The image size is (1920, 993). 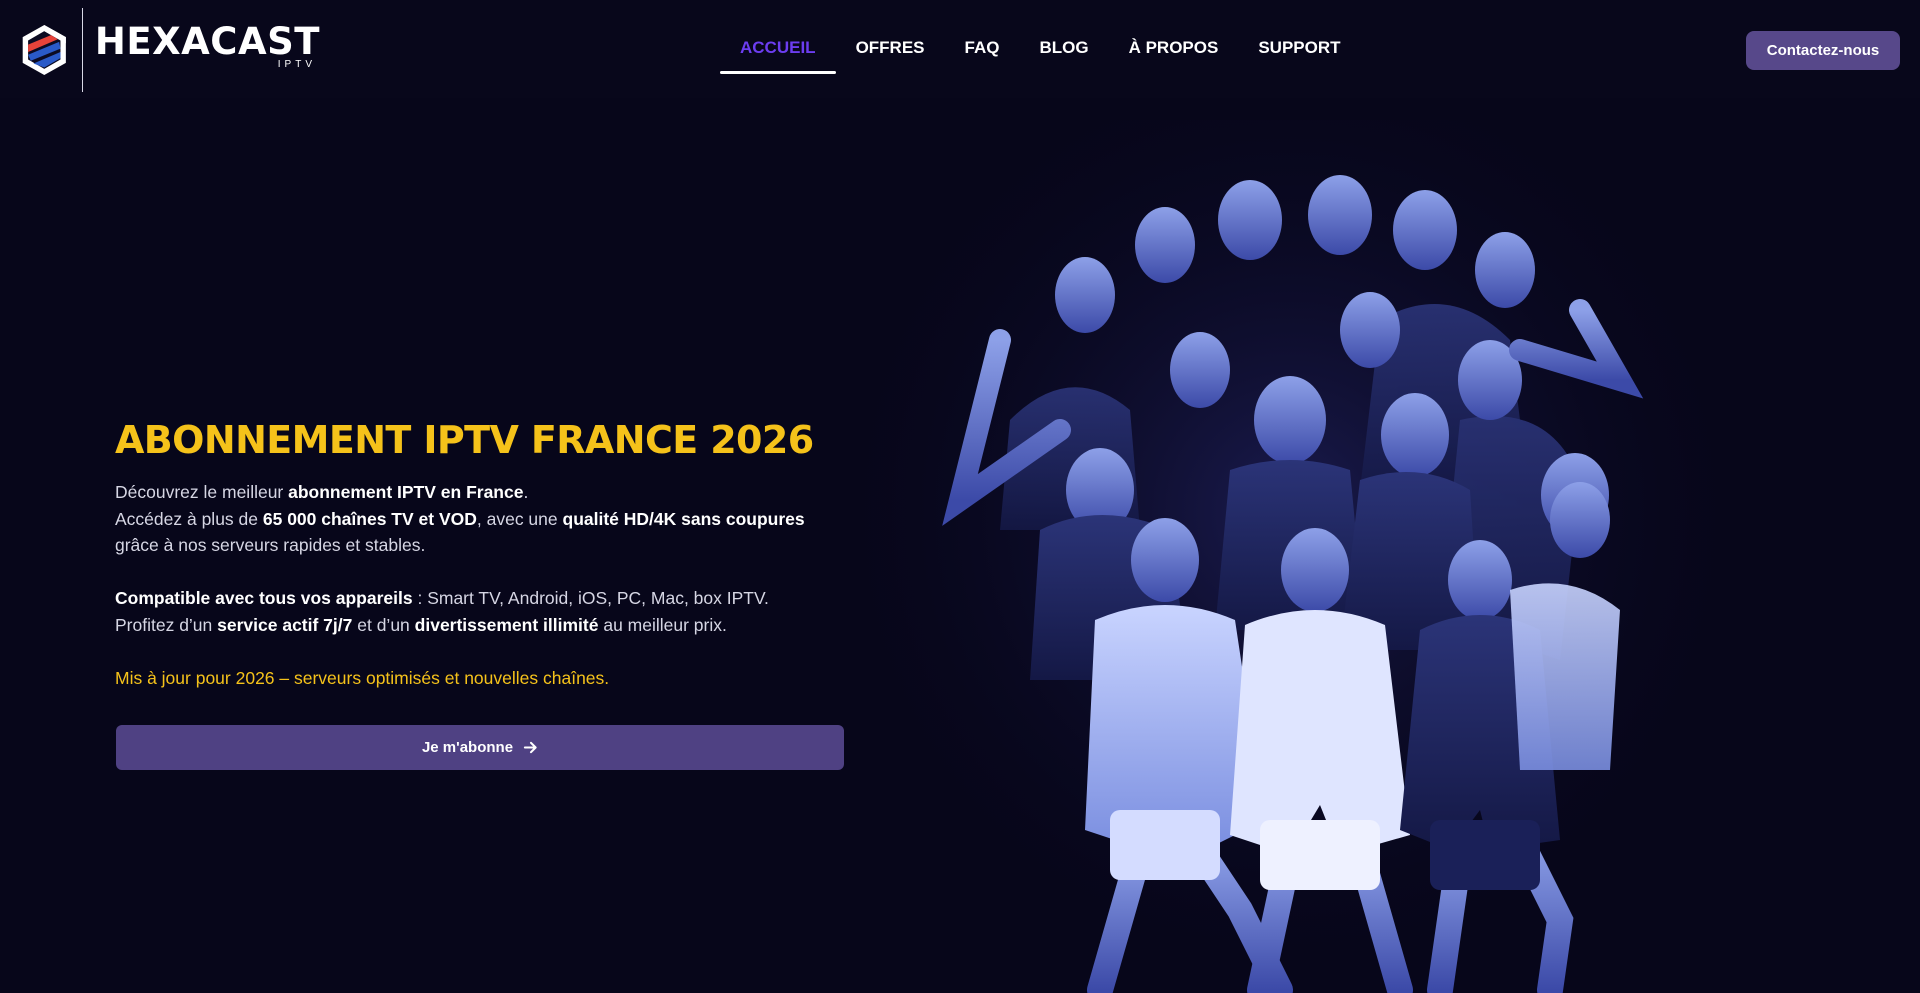 What do you see at coordinates (270, 545) in the screenshot?
I see `hero-line-3: grâce à nos serveurs rapides et stables.` at bounding box center [270, 545].